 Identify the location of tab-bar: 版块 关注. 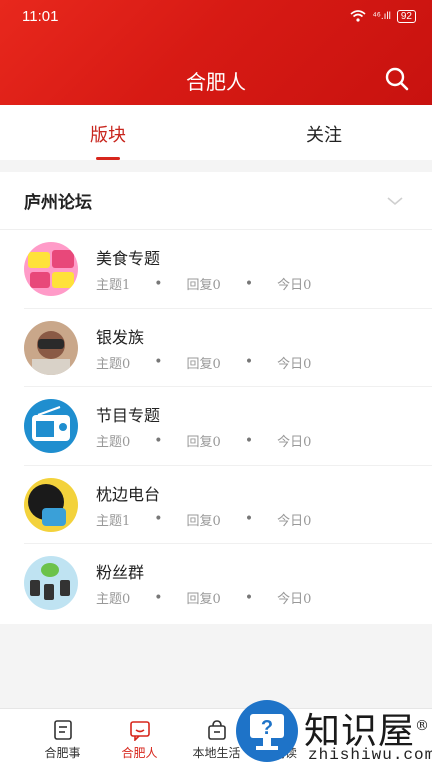
(216, 132).